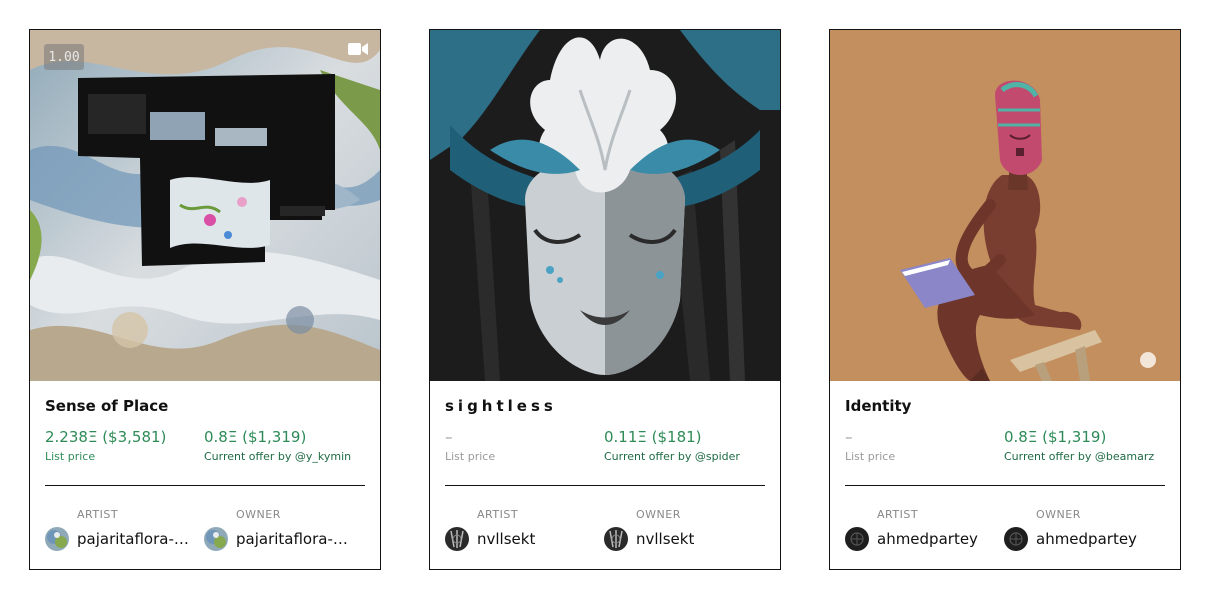  What do you see at coordinates (1079, 456) in the screenshot?
I see `current-offer-label: Current offer by @beamarz` at bounding box center [1079, 456].